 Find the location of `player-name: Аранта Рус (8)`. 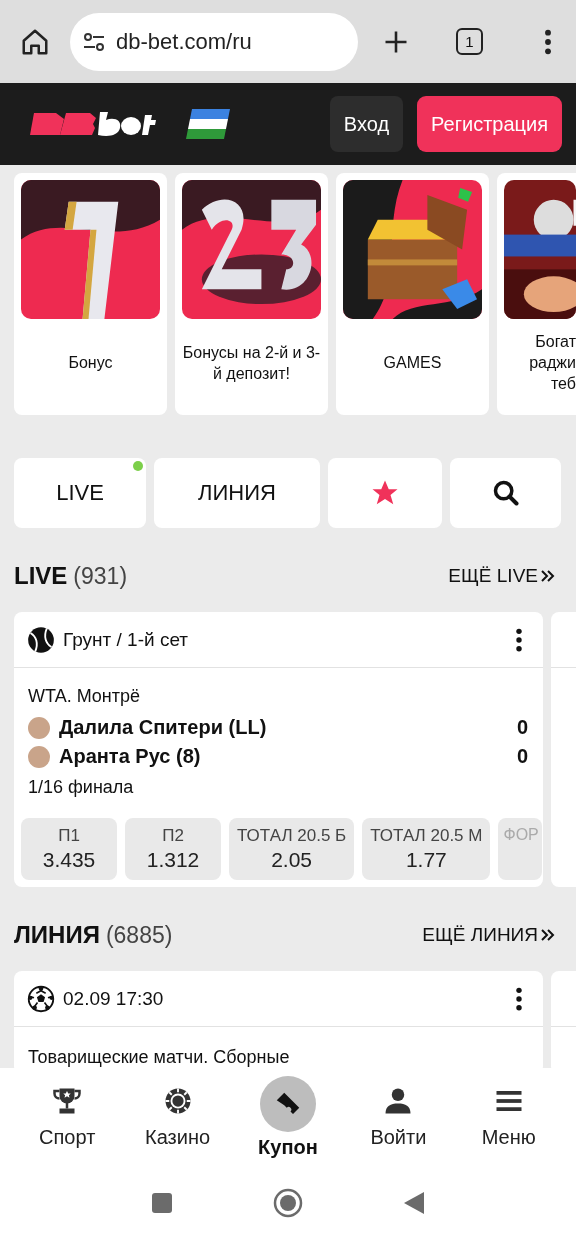

player-name: Аранта Рус (8) is located at coordinates (130, 756).